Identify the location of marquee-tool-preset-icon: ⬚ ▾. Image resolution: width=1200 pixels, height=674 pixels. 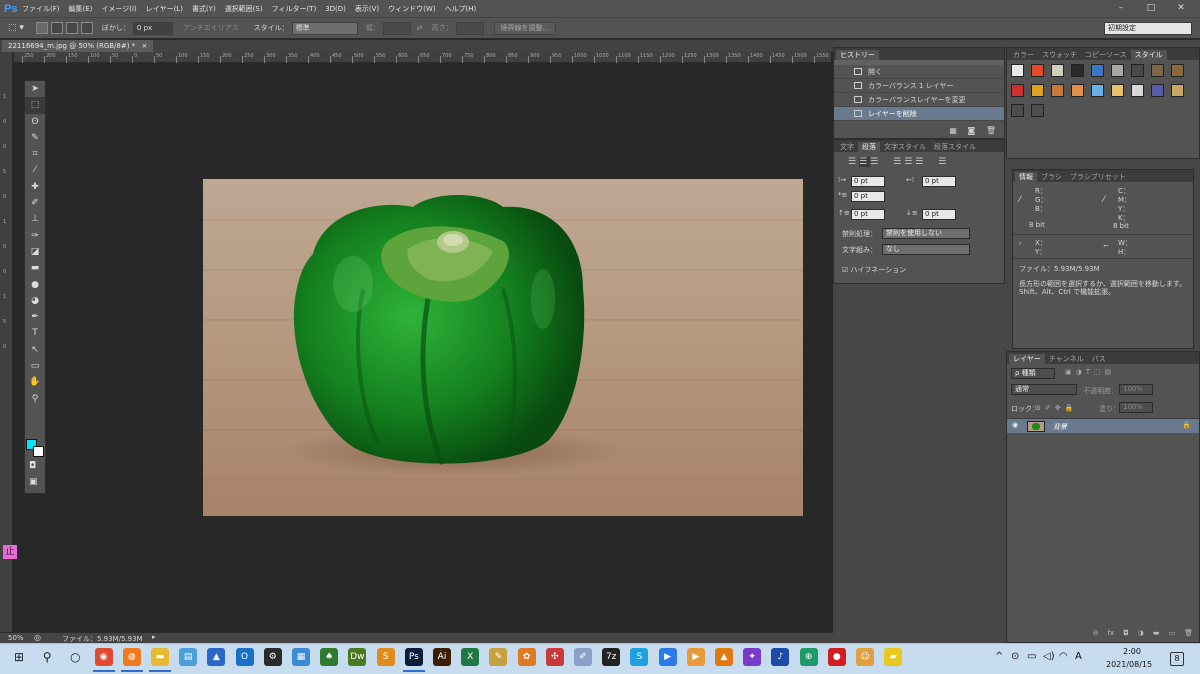
(16, 28).